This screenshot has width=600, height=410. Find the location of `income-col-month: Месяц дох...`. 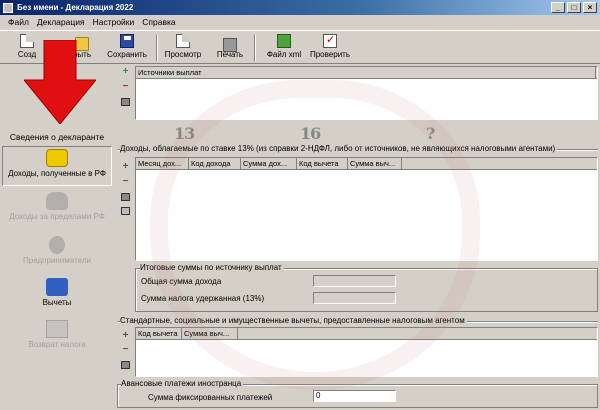

income-col-month: Месяц дох... is located at coordinates (162, 163).